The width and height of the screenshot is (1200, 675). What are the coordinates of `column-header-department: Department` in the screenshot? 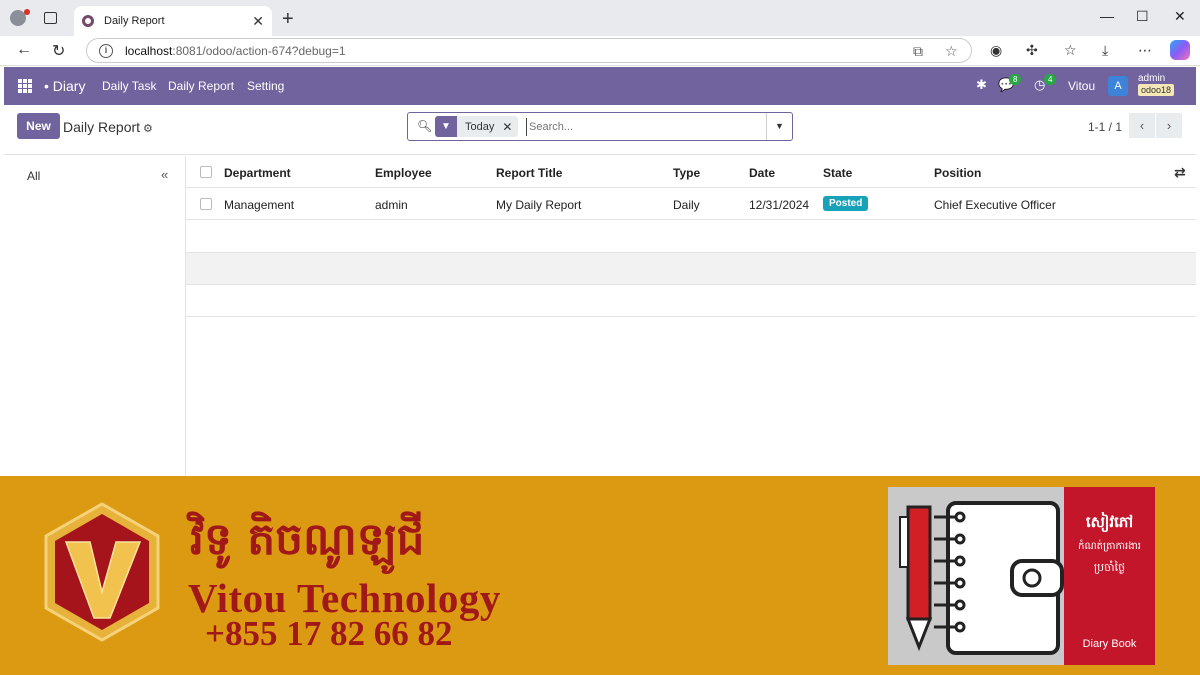 It's located at (257, 173).